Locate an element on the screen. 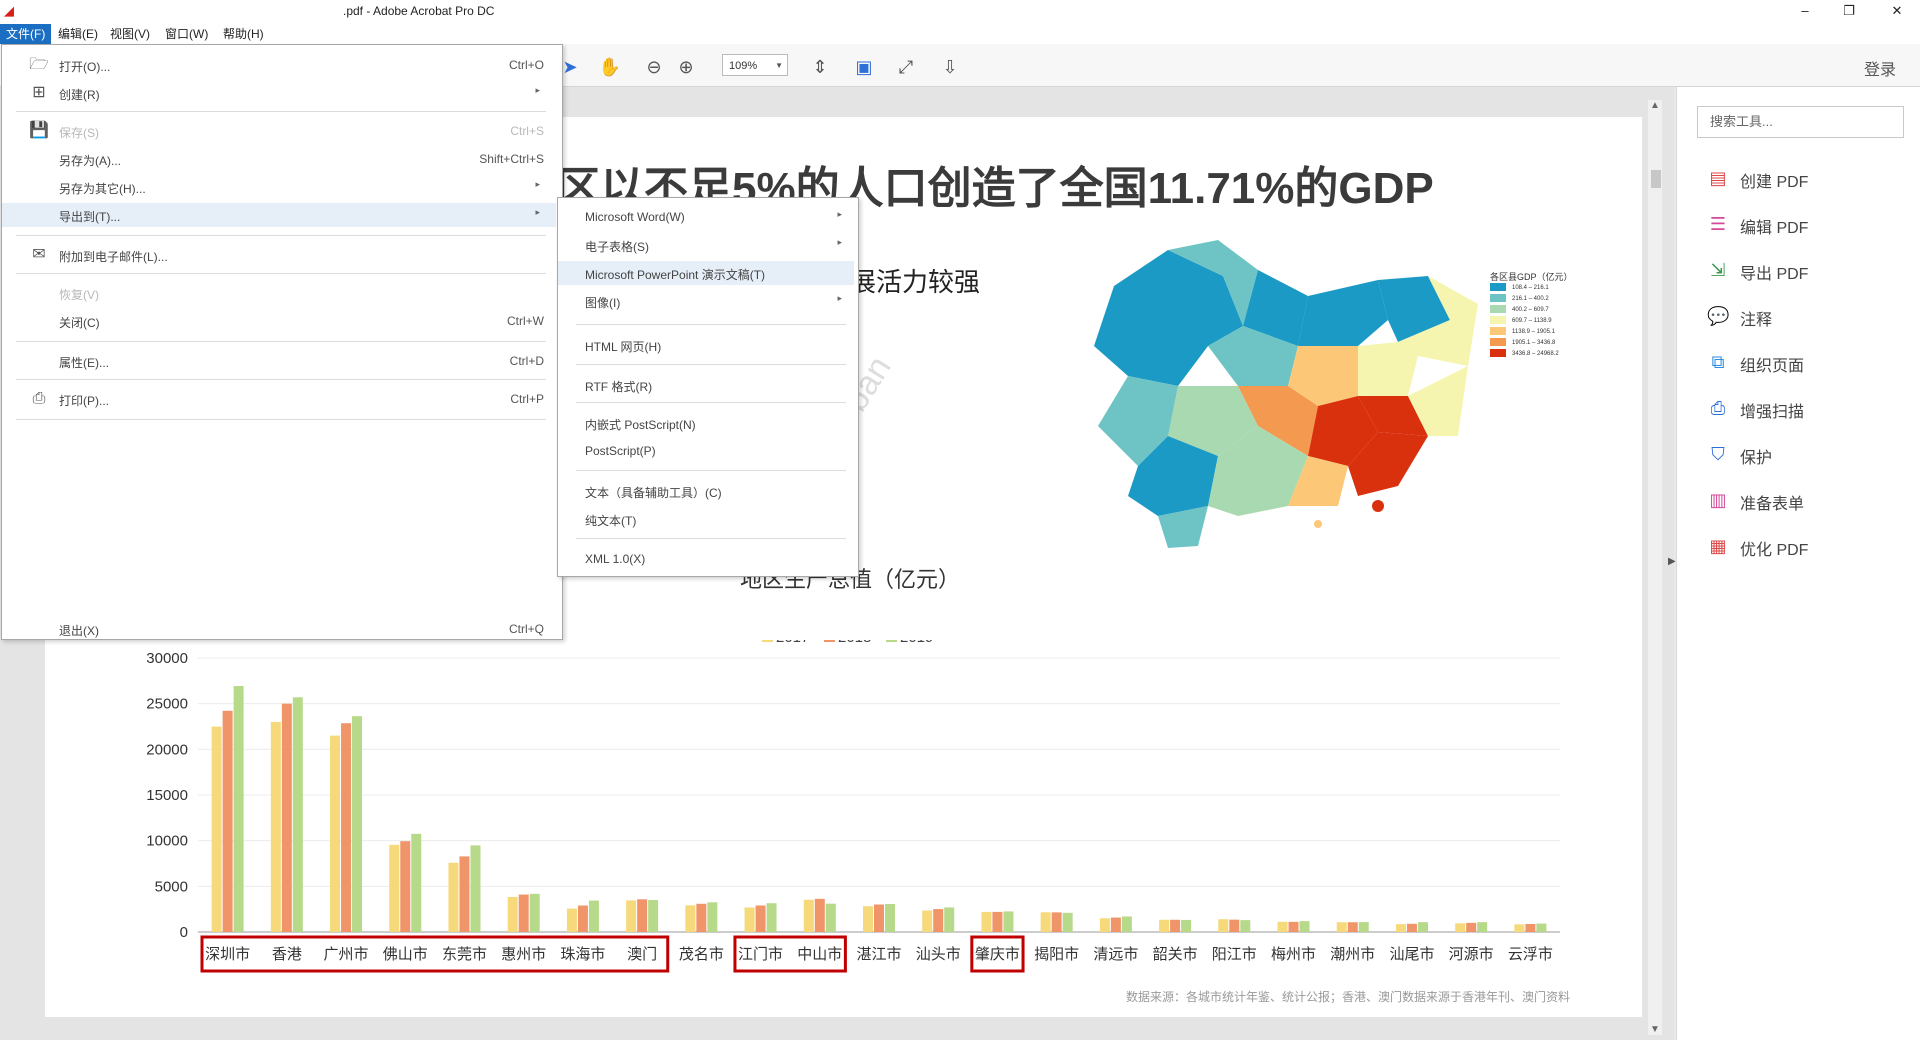 The image size is (1920, 1040). x-tick-label: 梅州市 is located at coordinates (1293, 954).